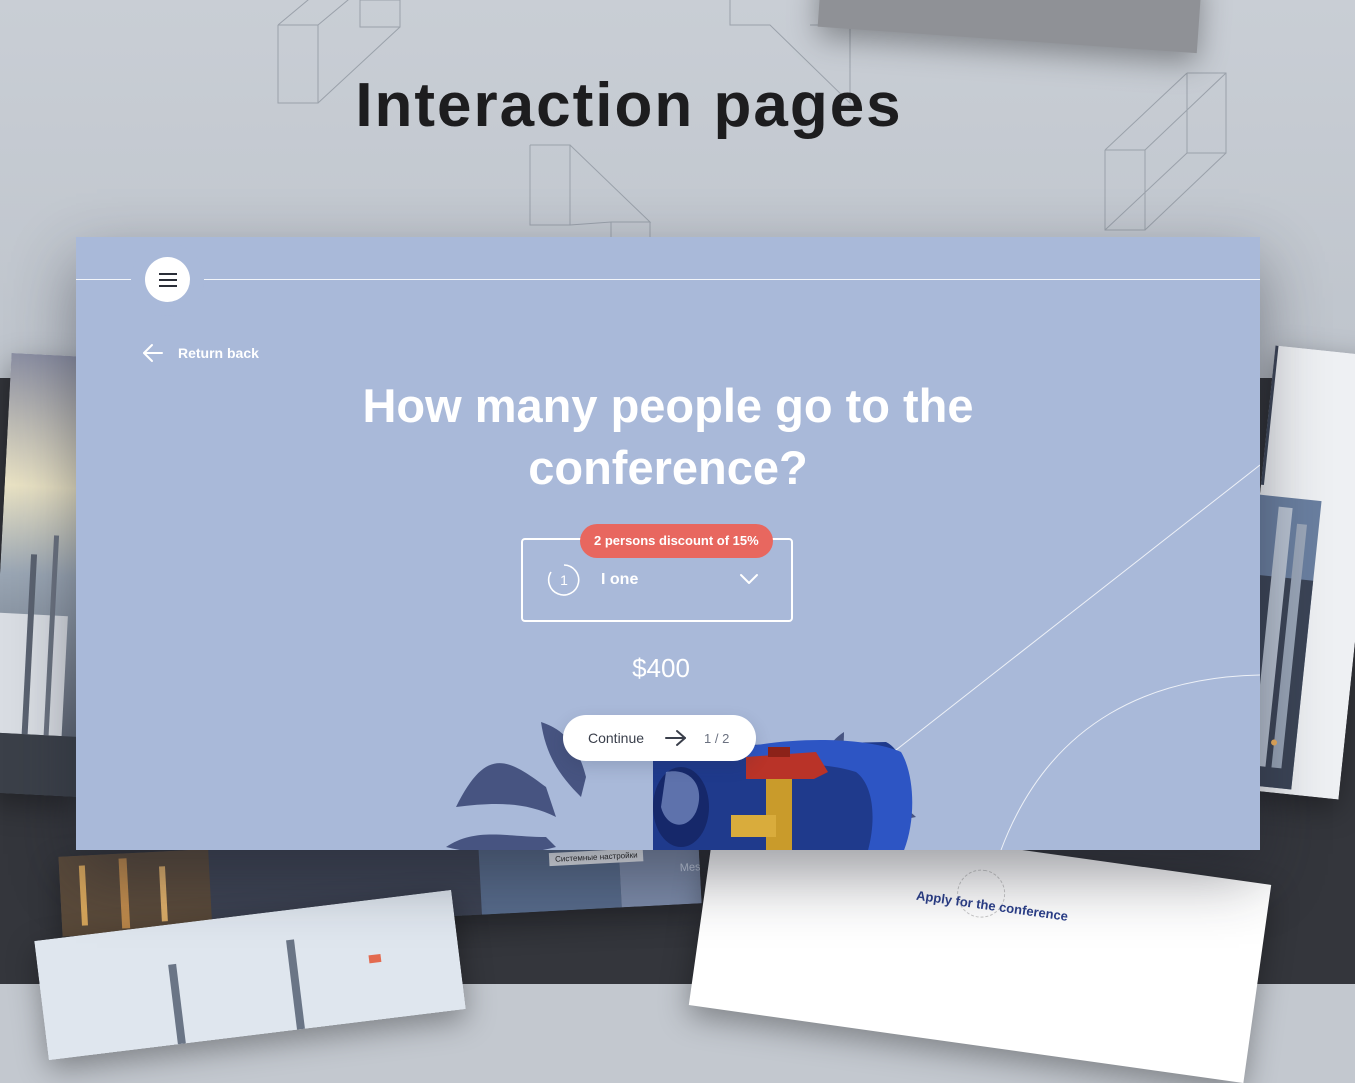 The image size is (1355, 1083). Describe the element at coordinates (668, 405) in the screenshot. I see `question-line-1: How many people go to the` at that location.